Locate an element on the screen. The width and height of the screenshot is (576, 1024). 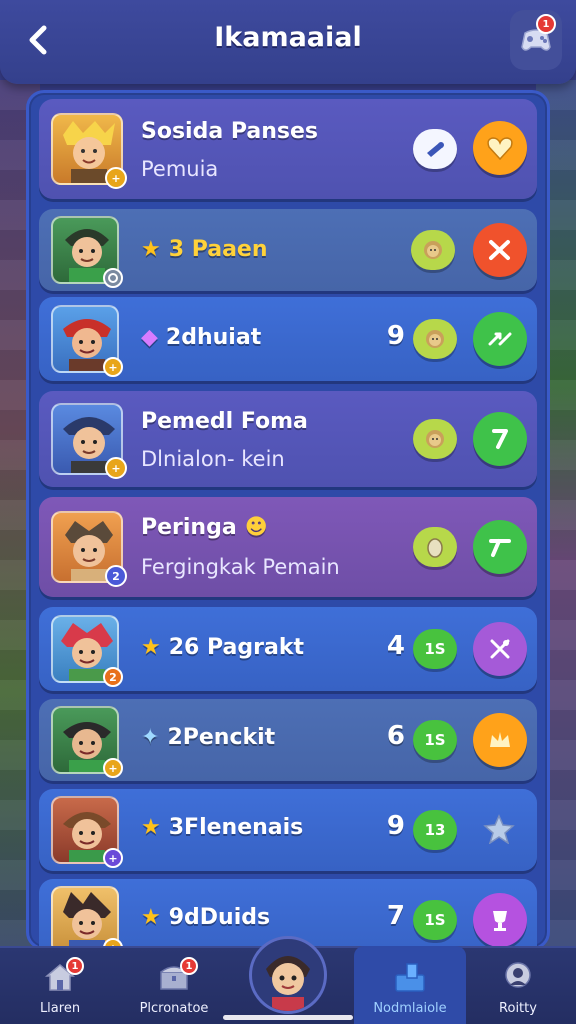
crossed-tools-icon is located at coordinates (500, 649).